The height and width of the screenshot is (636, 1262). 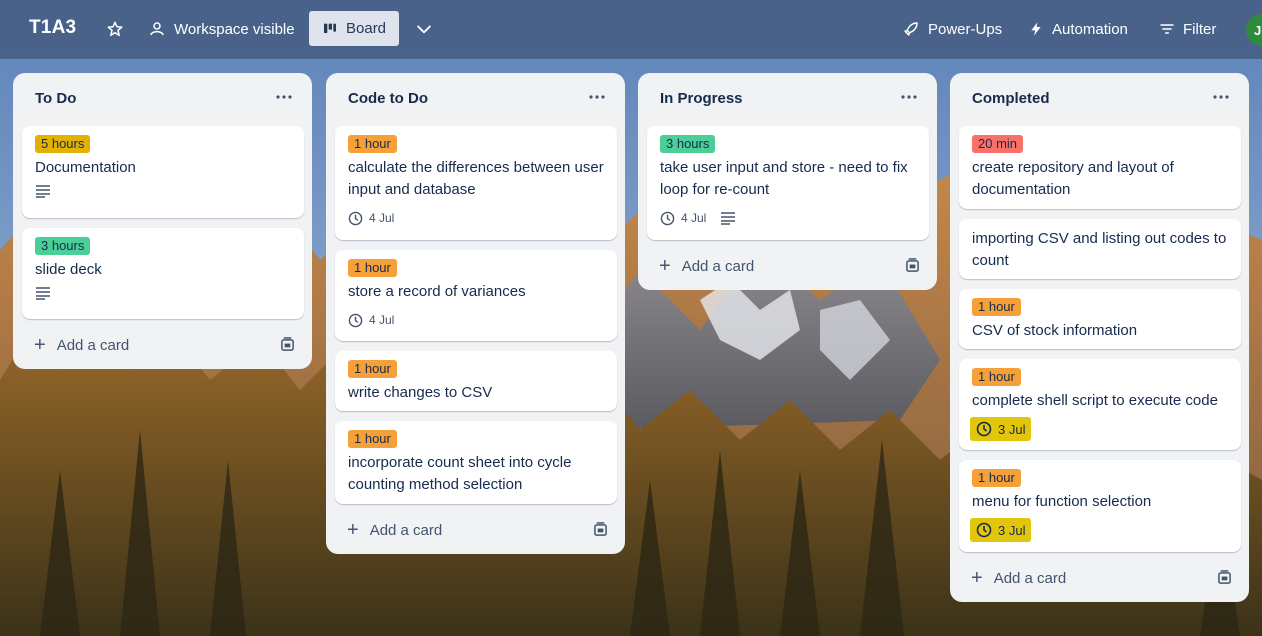 What do you see at coordinates (1254, 30) in the screenshot?
I see `avatar: J` at bounding box center [1254, 30].